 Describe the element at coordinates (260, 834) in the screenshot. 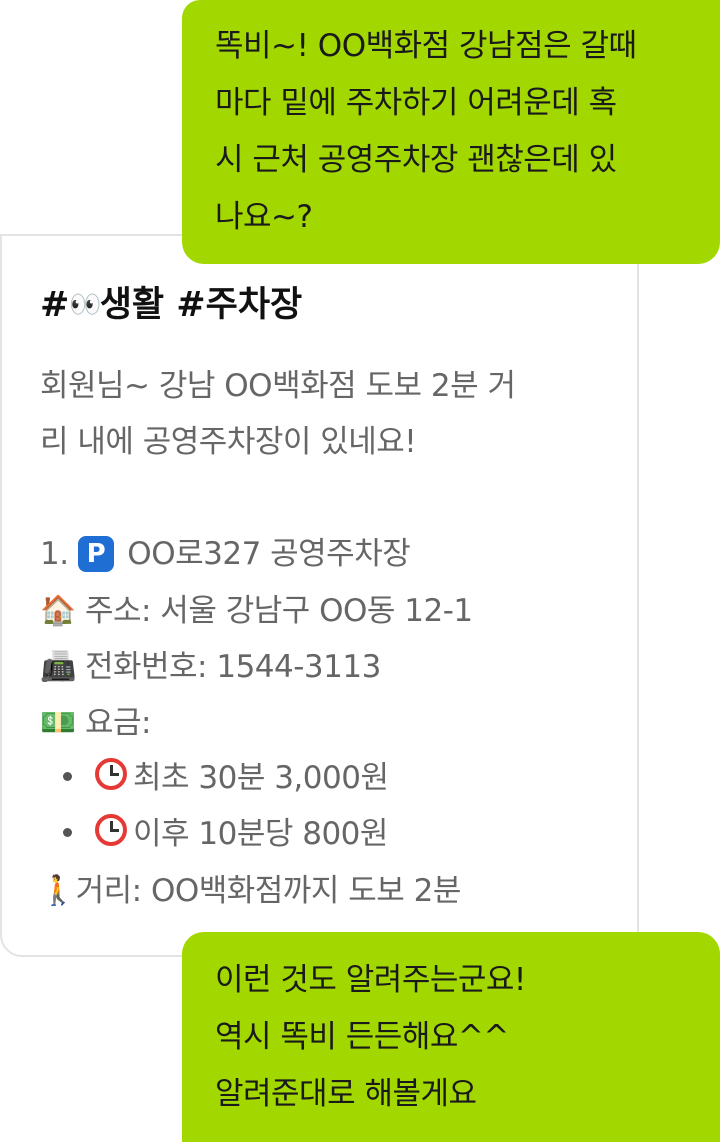

I see `fee-item-text: 이후 10분당 800원` at that location.